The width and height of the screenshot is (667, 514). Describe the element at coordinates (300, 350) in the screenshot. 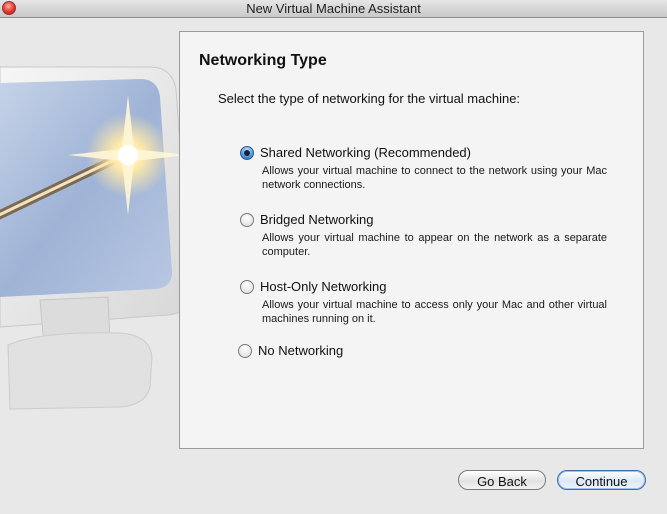

I see `no-networking-label: No Networking` at that location.